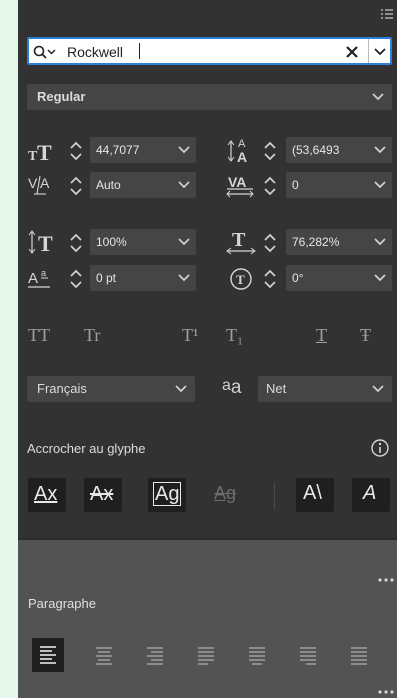  What do you see at coordinates (62, 603) in the screenshot?
I see `paragraph-section-title: Paragraphe` at bounding box center [62, 603].